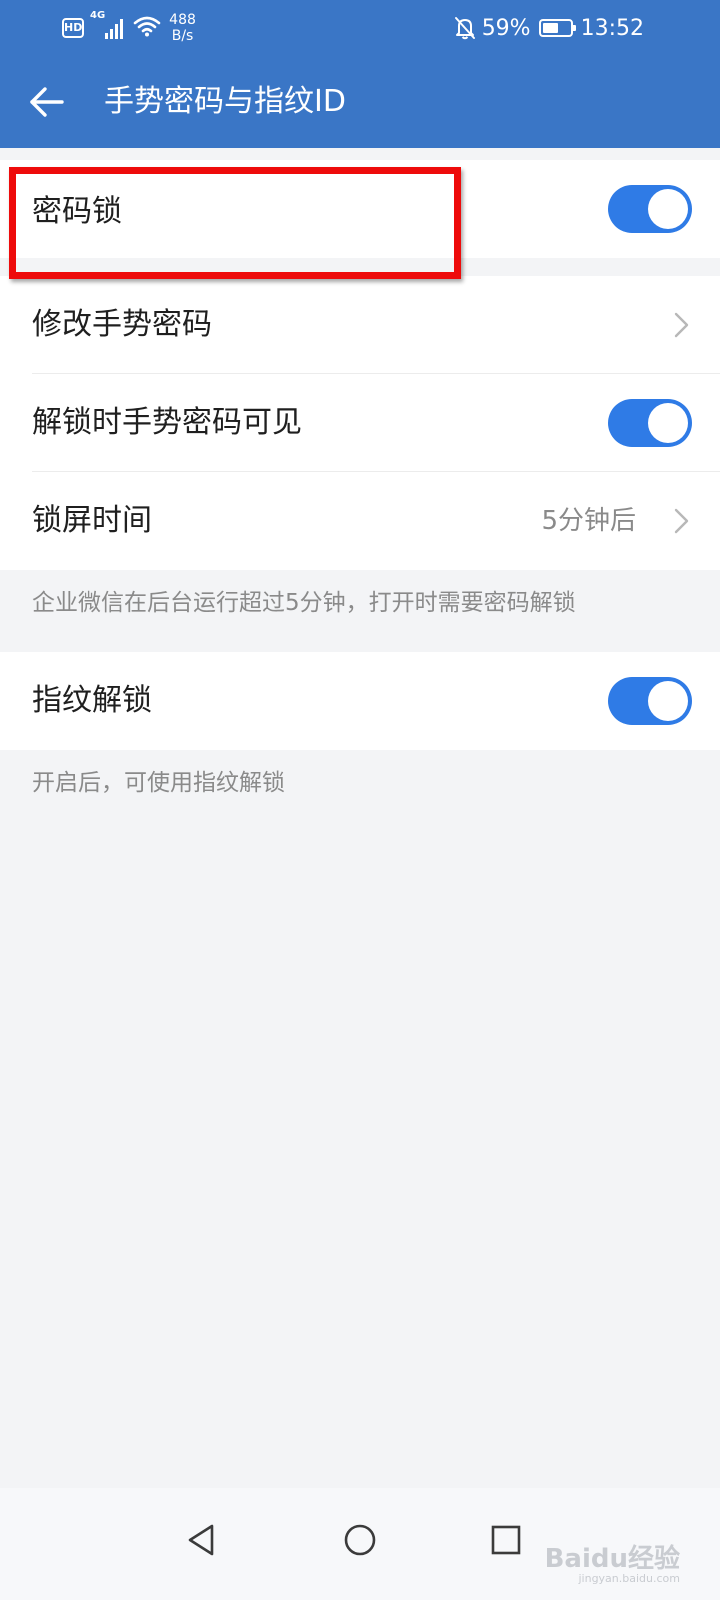 The image size is (720, 1600). I want to click on triangle-back-icon, so click(201, 1540).